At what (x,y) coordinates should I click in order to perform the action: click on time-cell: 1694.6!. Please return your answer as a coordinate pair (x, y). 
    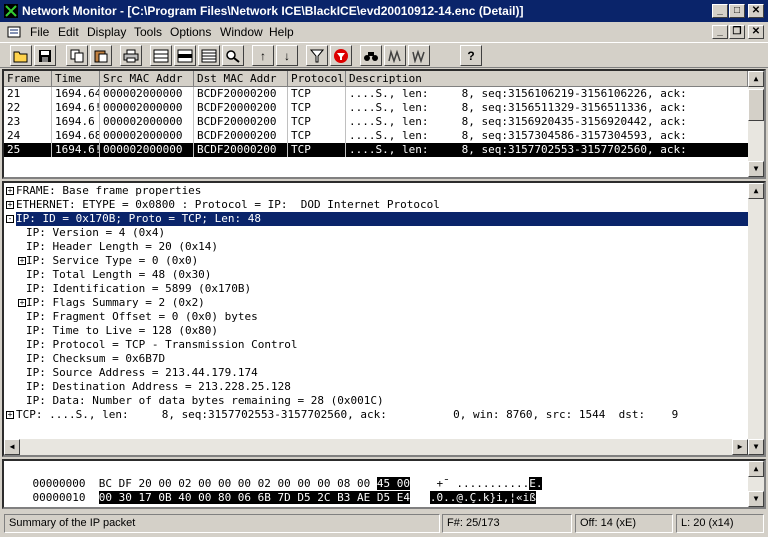
    Looking at the image, I should click on (76, 150).